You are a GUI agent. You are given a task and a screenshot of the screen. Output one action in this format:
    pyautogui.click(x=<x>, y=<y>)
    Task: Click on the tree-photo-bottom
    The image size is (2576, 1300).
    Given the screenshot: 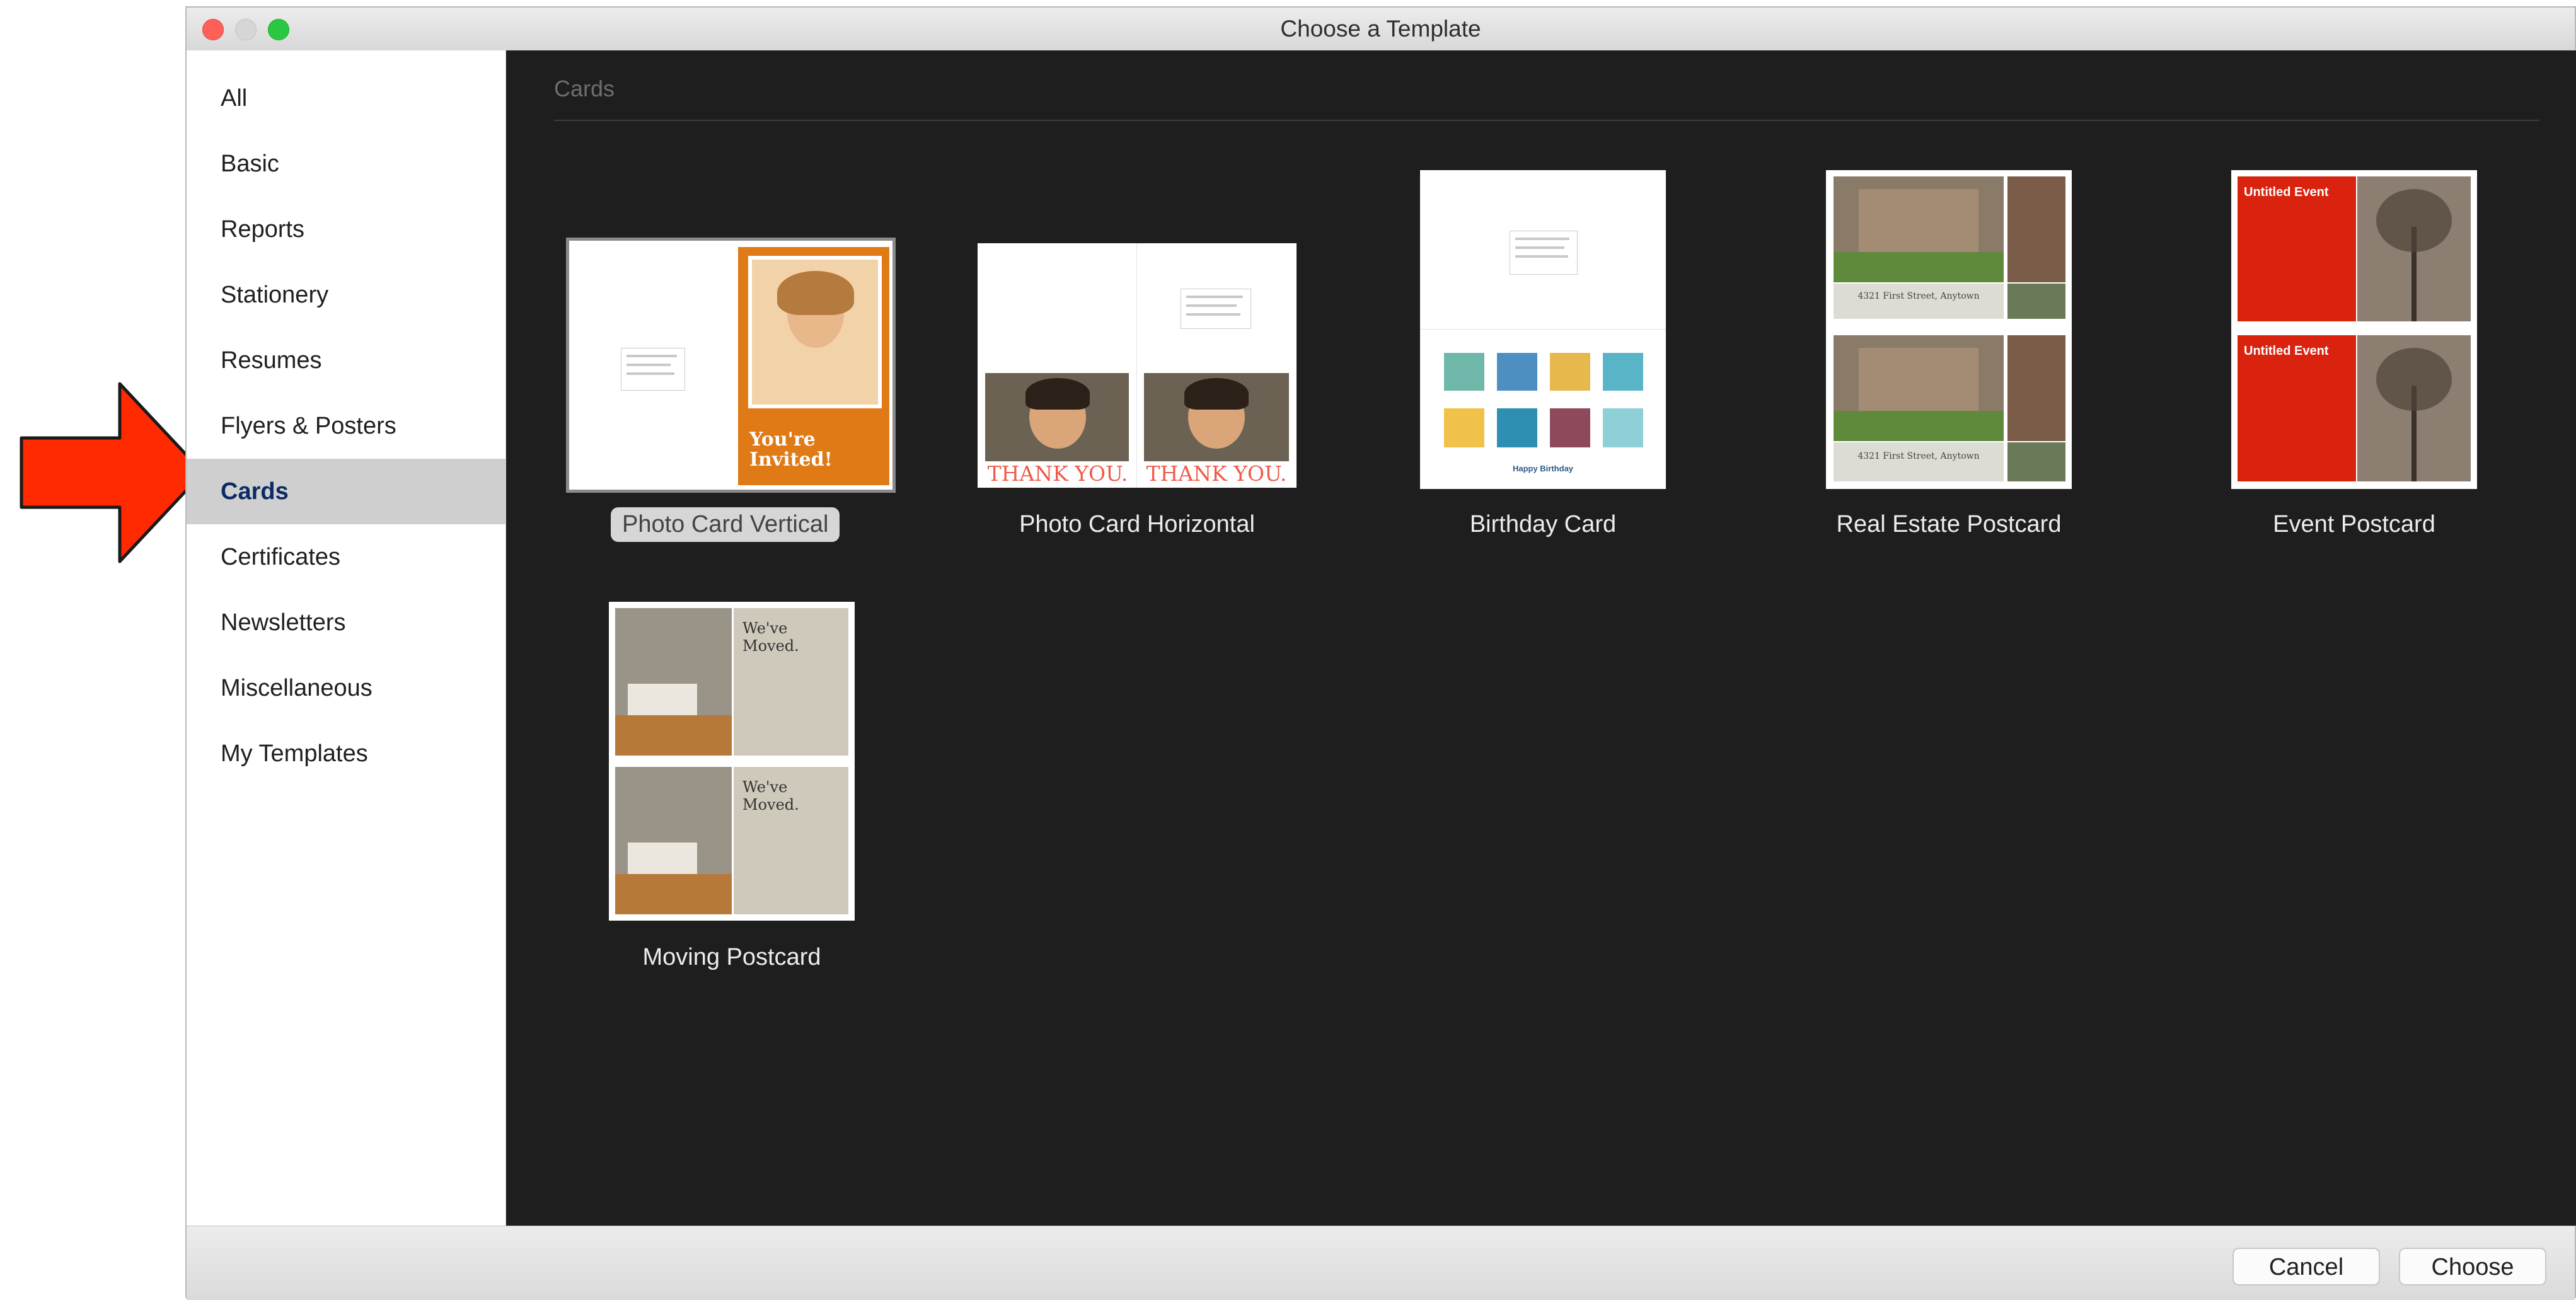 What is the action you would take?
    pyautogui.click(x=2414, y=408)
    